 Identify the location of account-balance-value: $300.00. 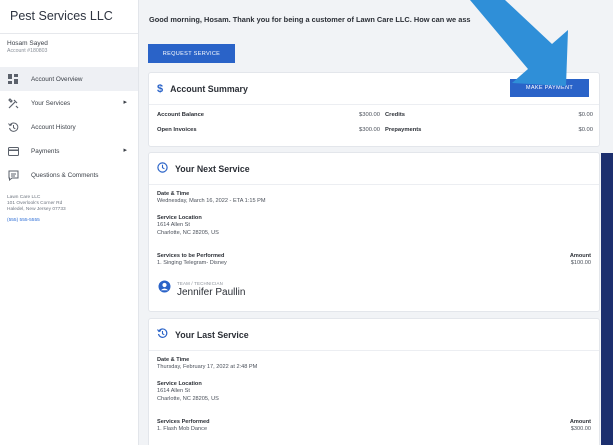
(369, 115).